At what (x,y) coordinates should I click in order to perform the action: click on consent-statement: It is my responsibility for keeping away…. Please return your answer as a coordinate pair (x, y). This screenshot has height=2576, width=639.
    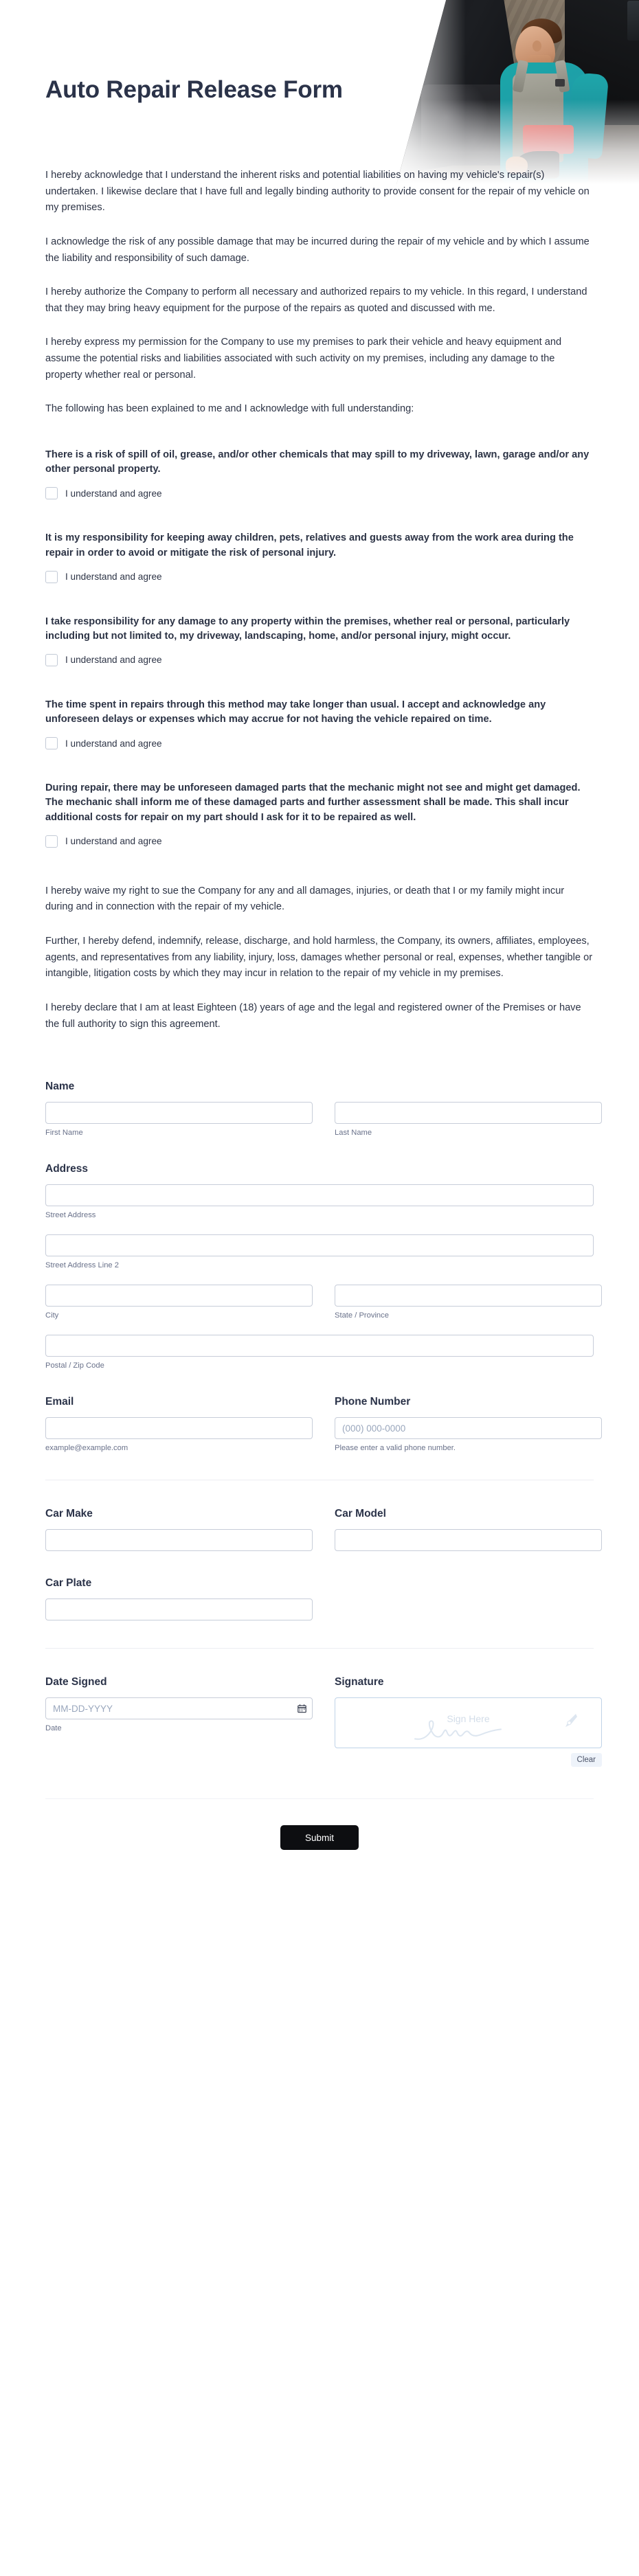
    Looking at the image, I should click on (309, 545).